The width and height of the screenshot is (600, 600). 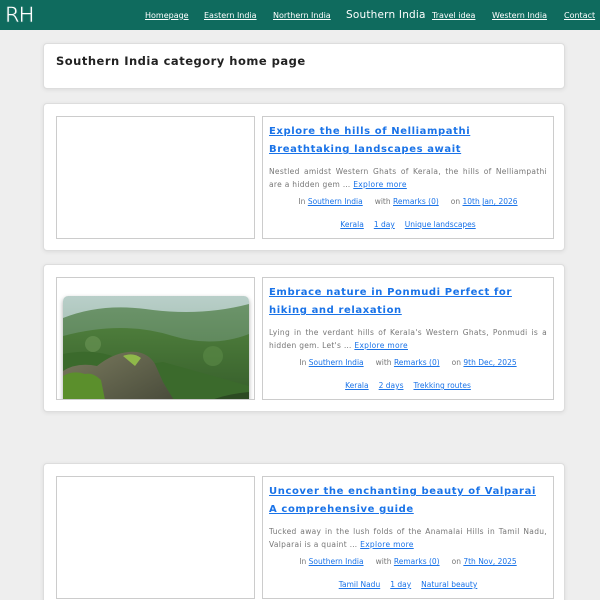 I want to click on post-tags: Tamil Nadu 1 day Natural beauty, so click(x=408, y=584).